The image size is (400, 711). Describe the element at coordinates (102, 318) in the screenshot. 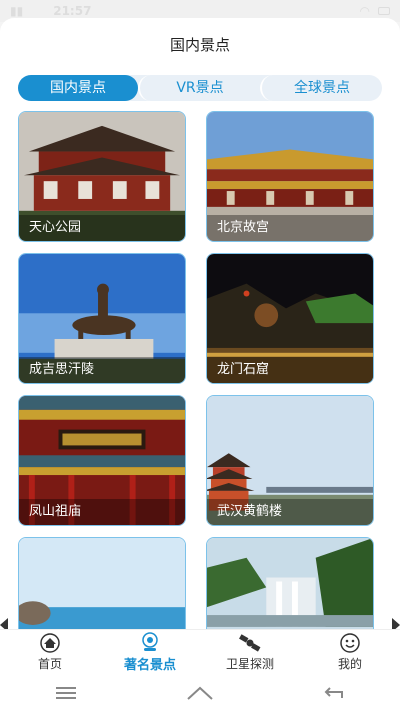

I see `attraction-card: 成吉思汗陵` at that location.